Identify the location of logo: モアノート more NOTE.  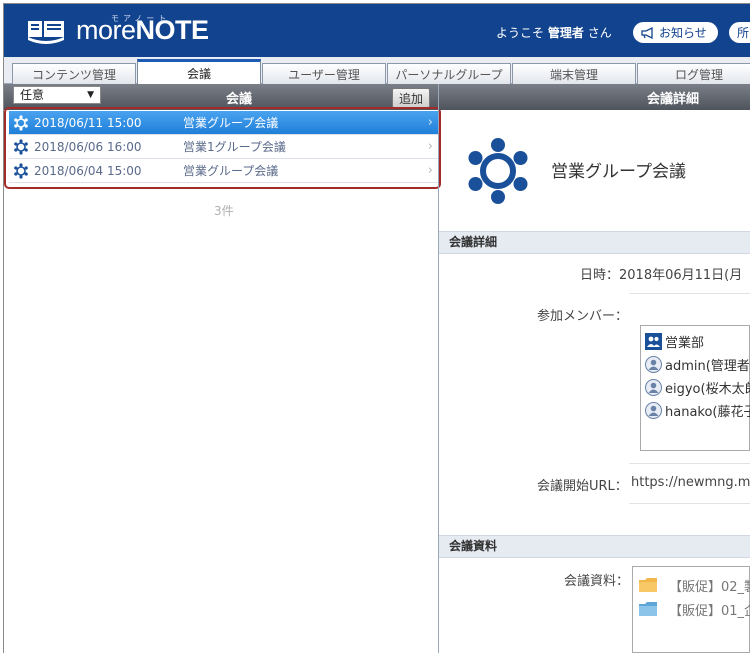
(117, 30).